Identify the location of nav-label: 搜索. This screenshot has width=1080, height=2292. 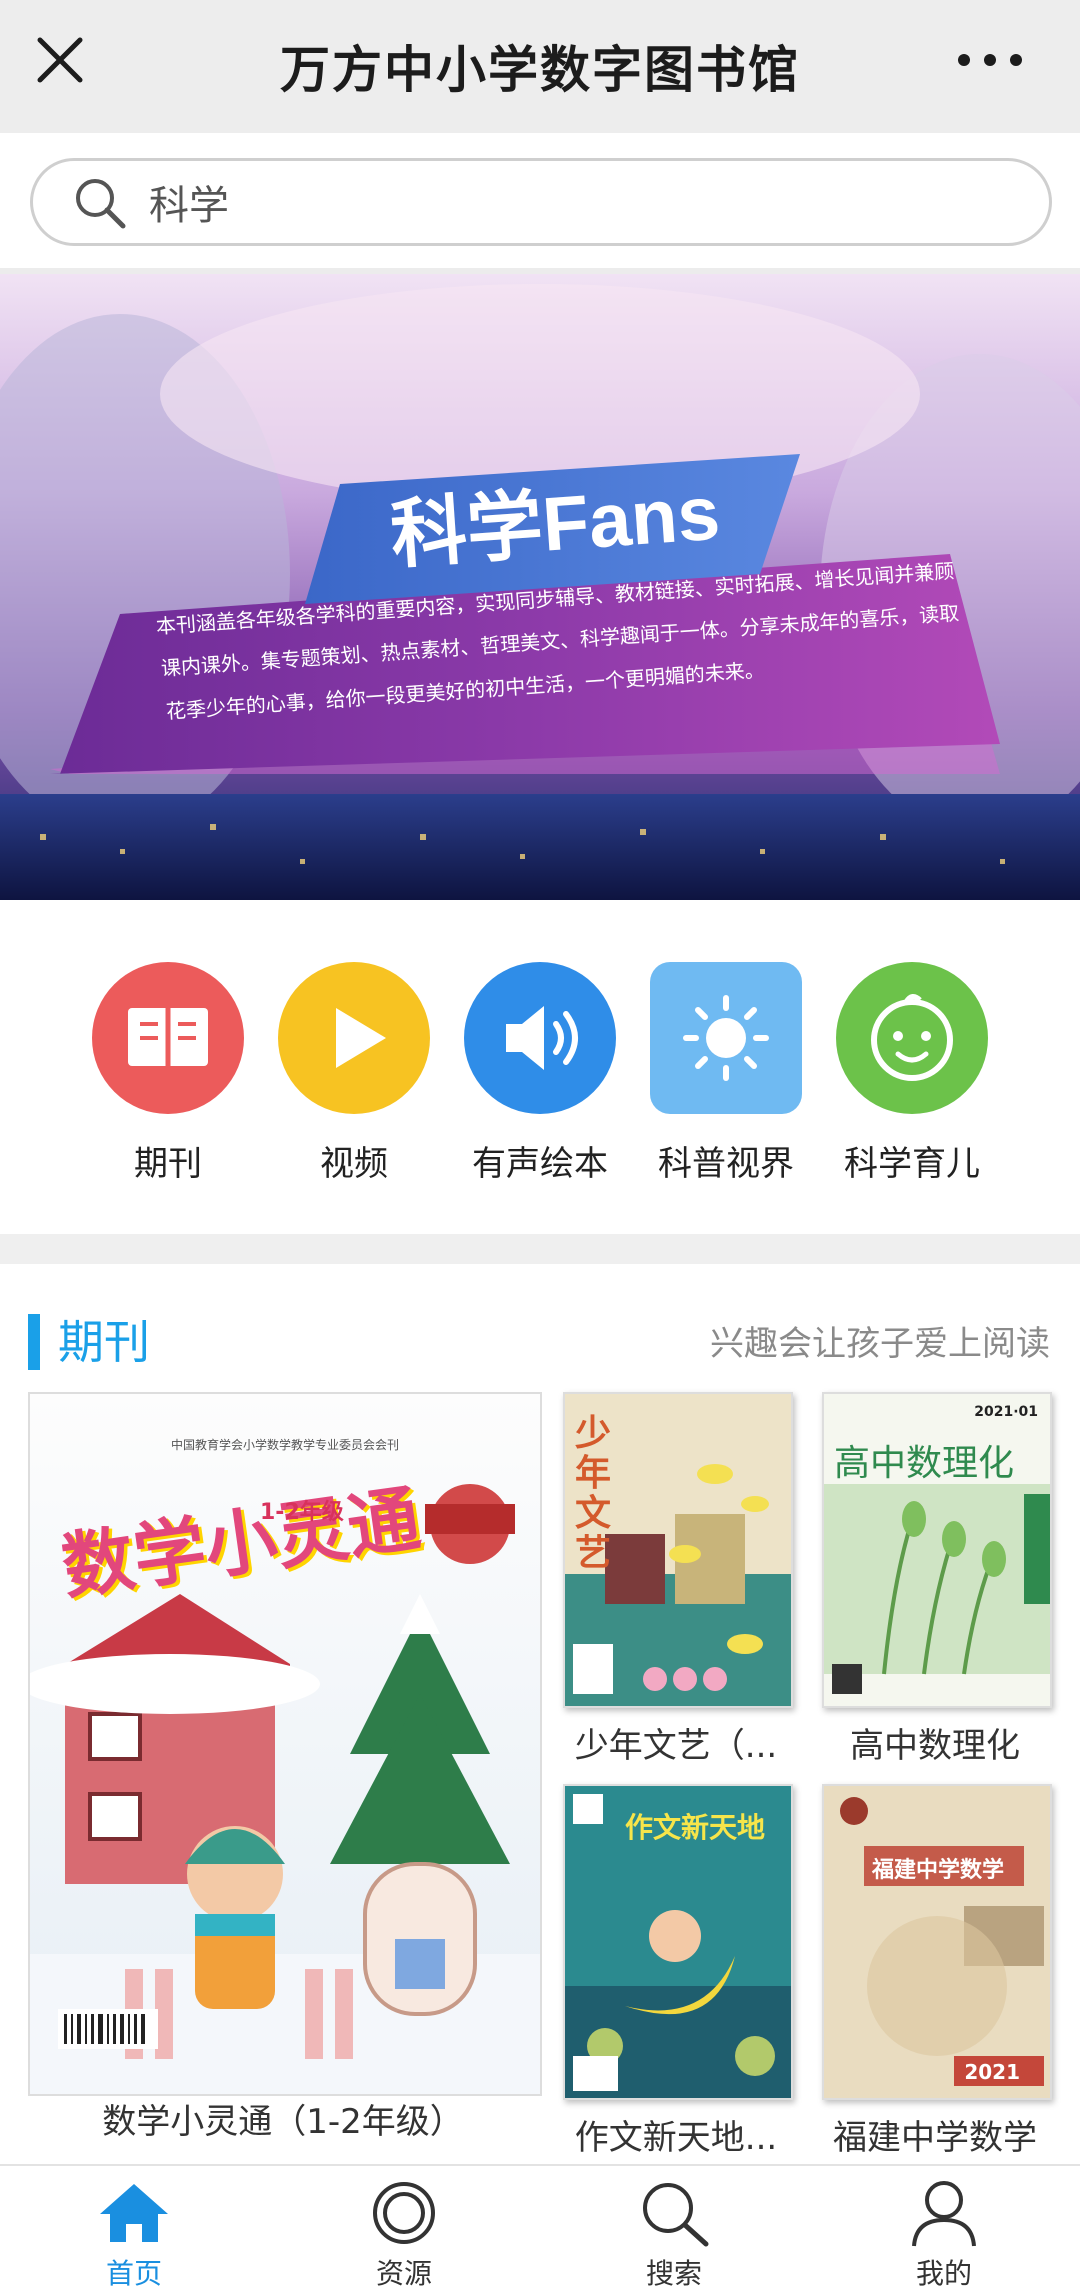
(673, 2273).